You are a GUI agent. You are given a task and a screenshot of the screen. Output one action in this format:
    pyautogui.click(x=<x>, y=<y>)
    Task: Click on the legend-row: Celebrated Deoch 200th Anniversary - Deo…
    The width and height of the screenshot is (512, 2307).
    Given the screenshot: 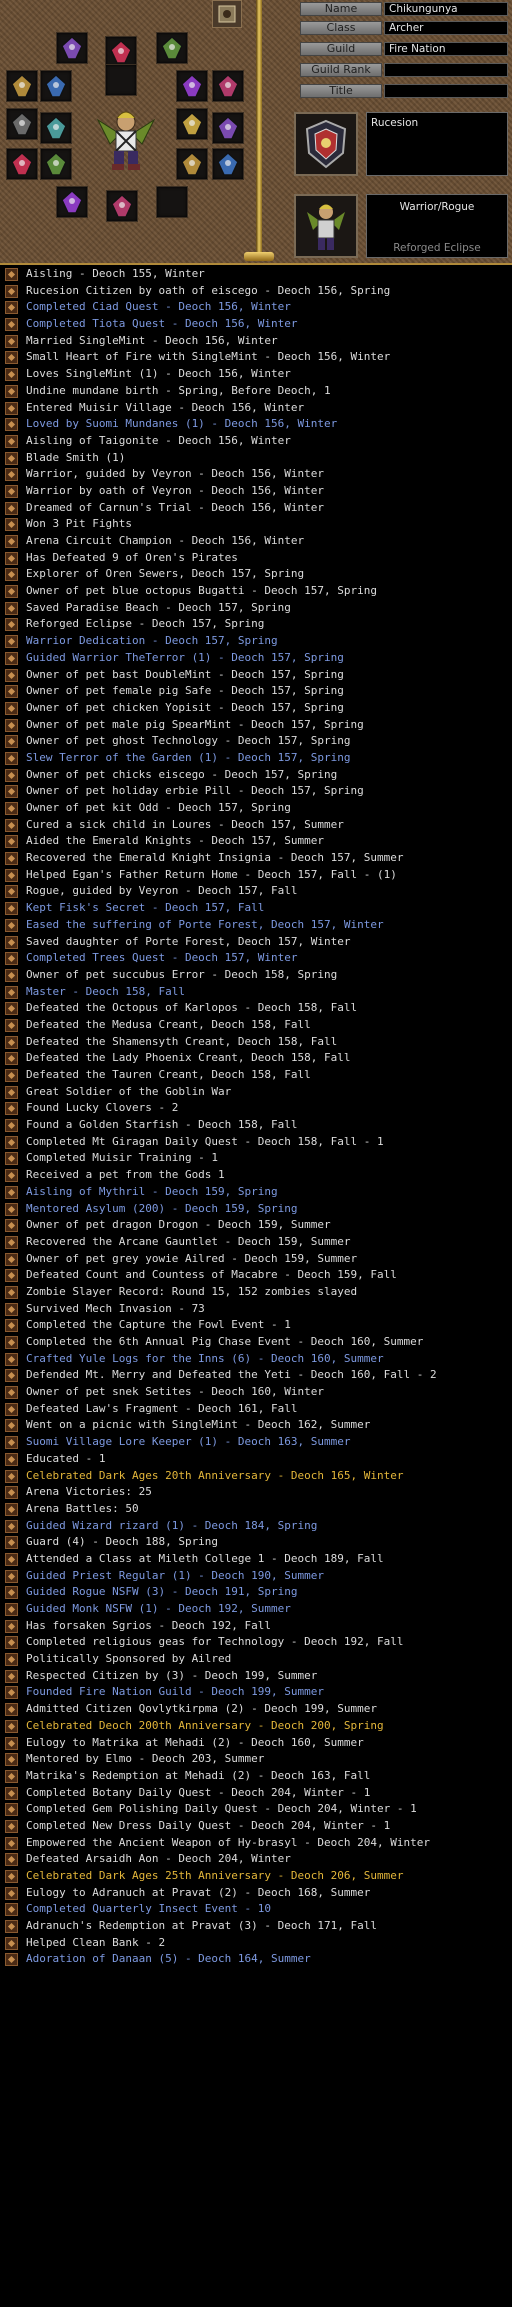 What is the action you would take?
    pyautogui.click(x=256, y=1726)
    